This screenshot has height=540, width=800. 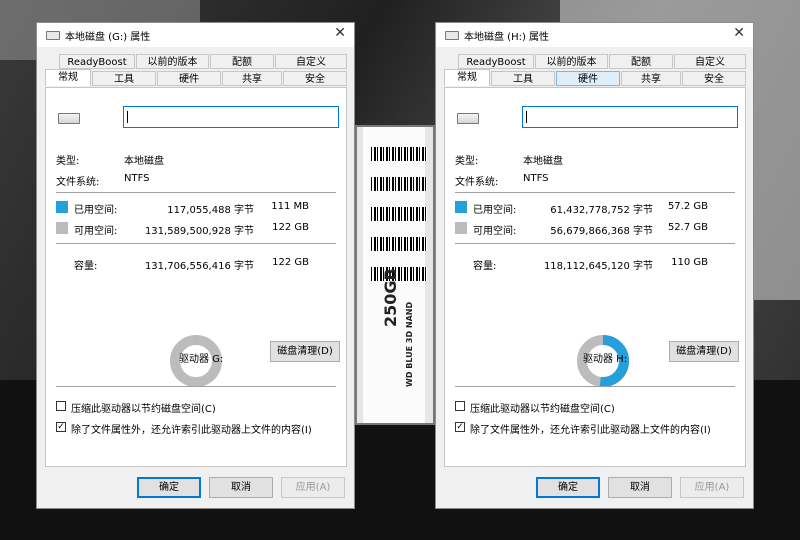 What do you see at coordinates (290, 227) in the screenshot?
I see `free-space-size: 122 GB` at bounding box center [290, 227].